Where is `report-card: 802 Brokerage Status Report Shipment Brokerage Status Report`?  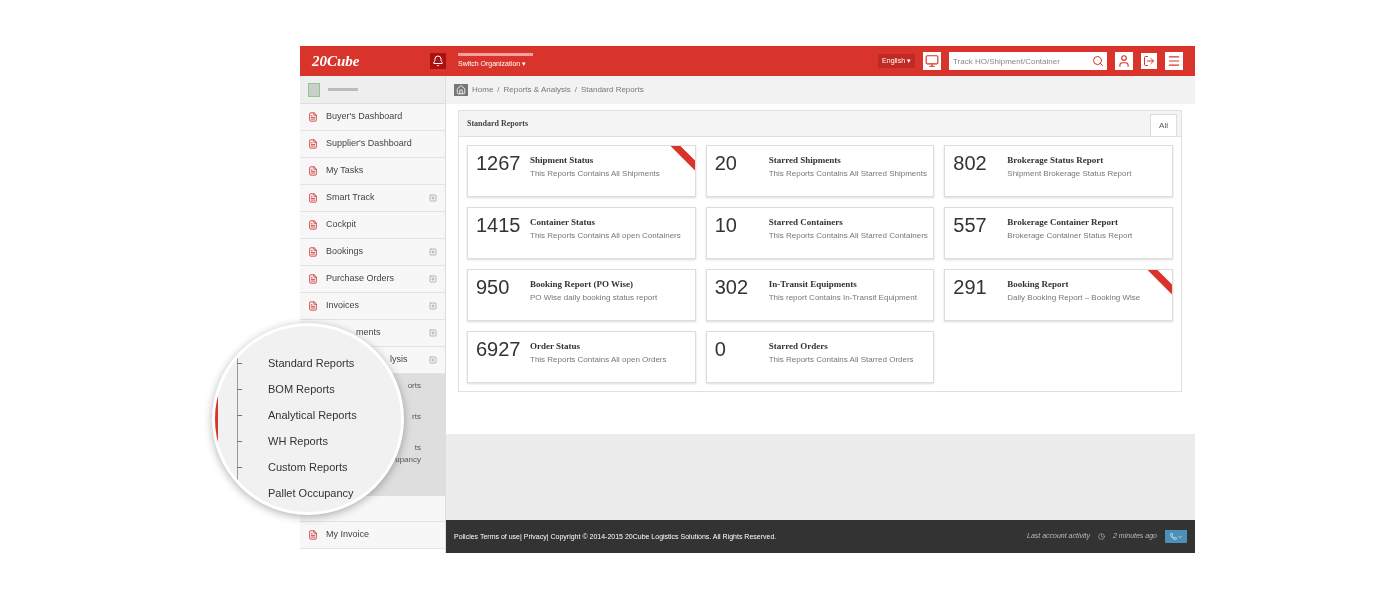
report-card: 802 Brokerage Status Report Shipment Brokerage Status Report is located at coordinates (1058, 171).